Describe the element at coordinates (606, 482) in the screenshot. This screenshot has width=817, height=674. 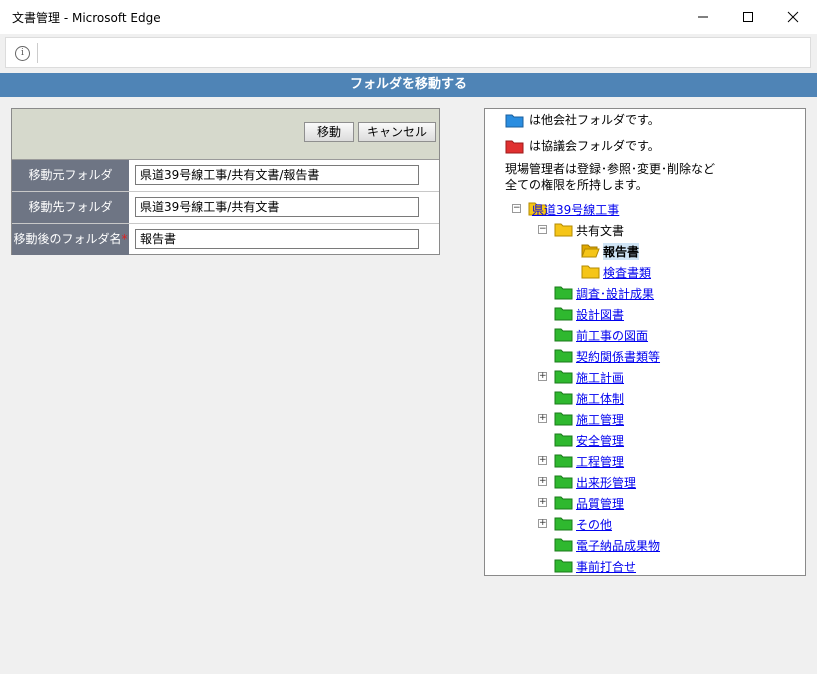
I see `tree-link-as-built: 出来形管理` at that location.